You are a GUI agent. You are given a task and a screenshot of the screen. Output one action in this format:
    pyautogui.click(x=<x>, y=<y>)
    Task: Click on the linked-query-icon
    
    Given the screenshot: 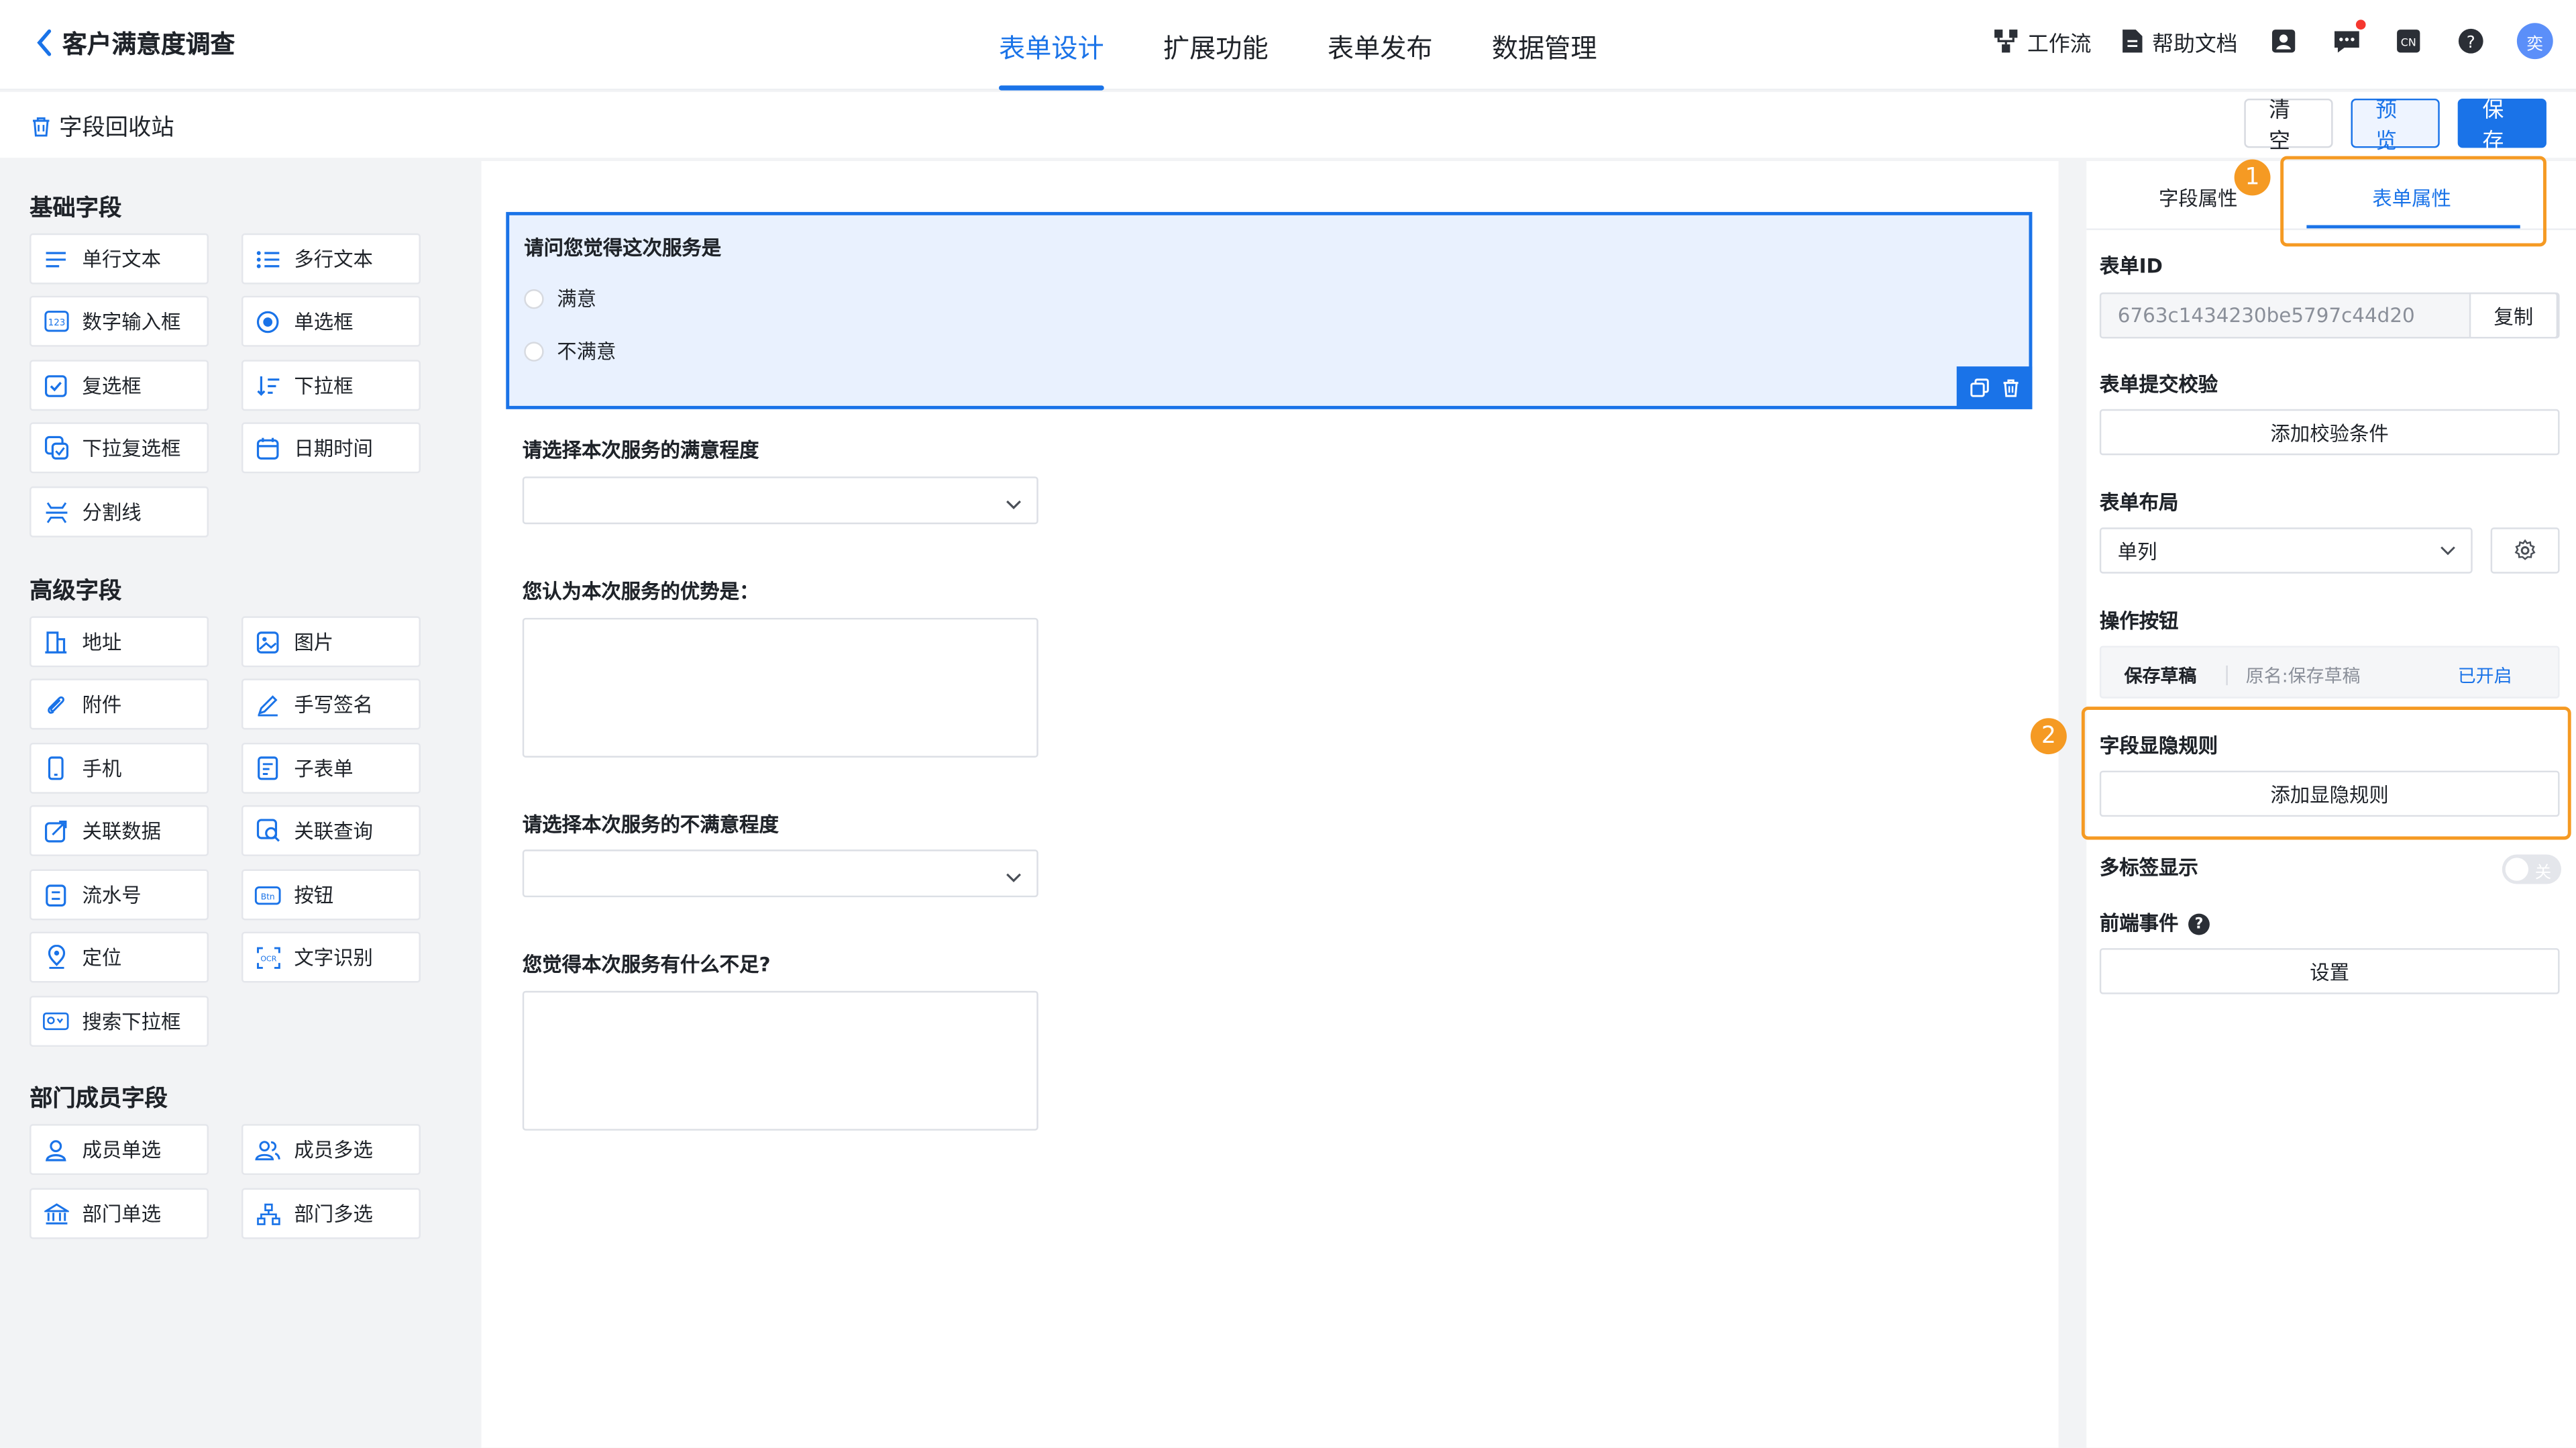 What is the action you would take?
    pyautogui.click(x=267, y=830)
    